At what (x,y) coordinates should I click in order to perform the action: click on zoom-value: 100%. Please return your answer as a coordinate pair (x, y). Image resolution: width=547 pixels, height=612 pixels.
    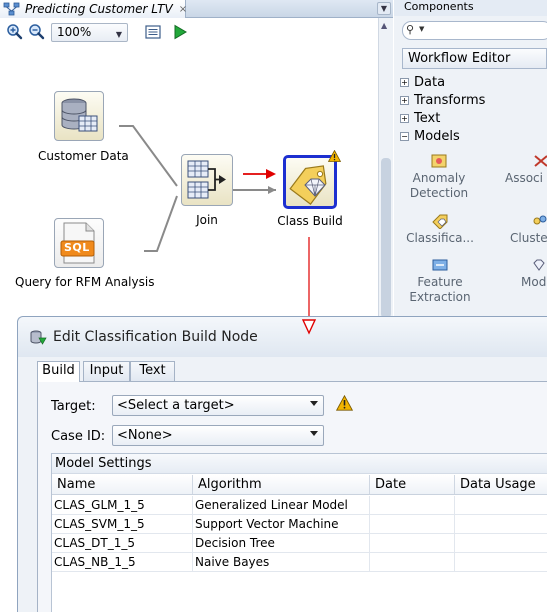
    Looking at the image, I should click on (74, 32).